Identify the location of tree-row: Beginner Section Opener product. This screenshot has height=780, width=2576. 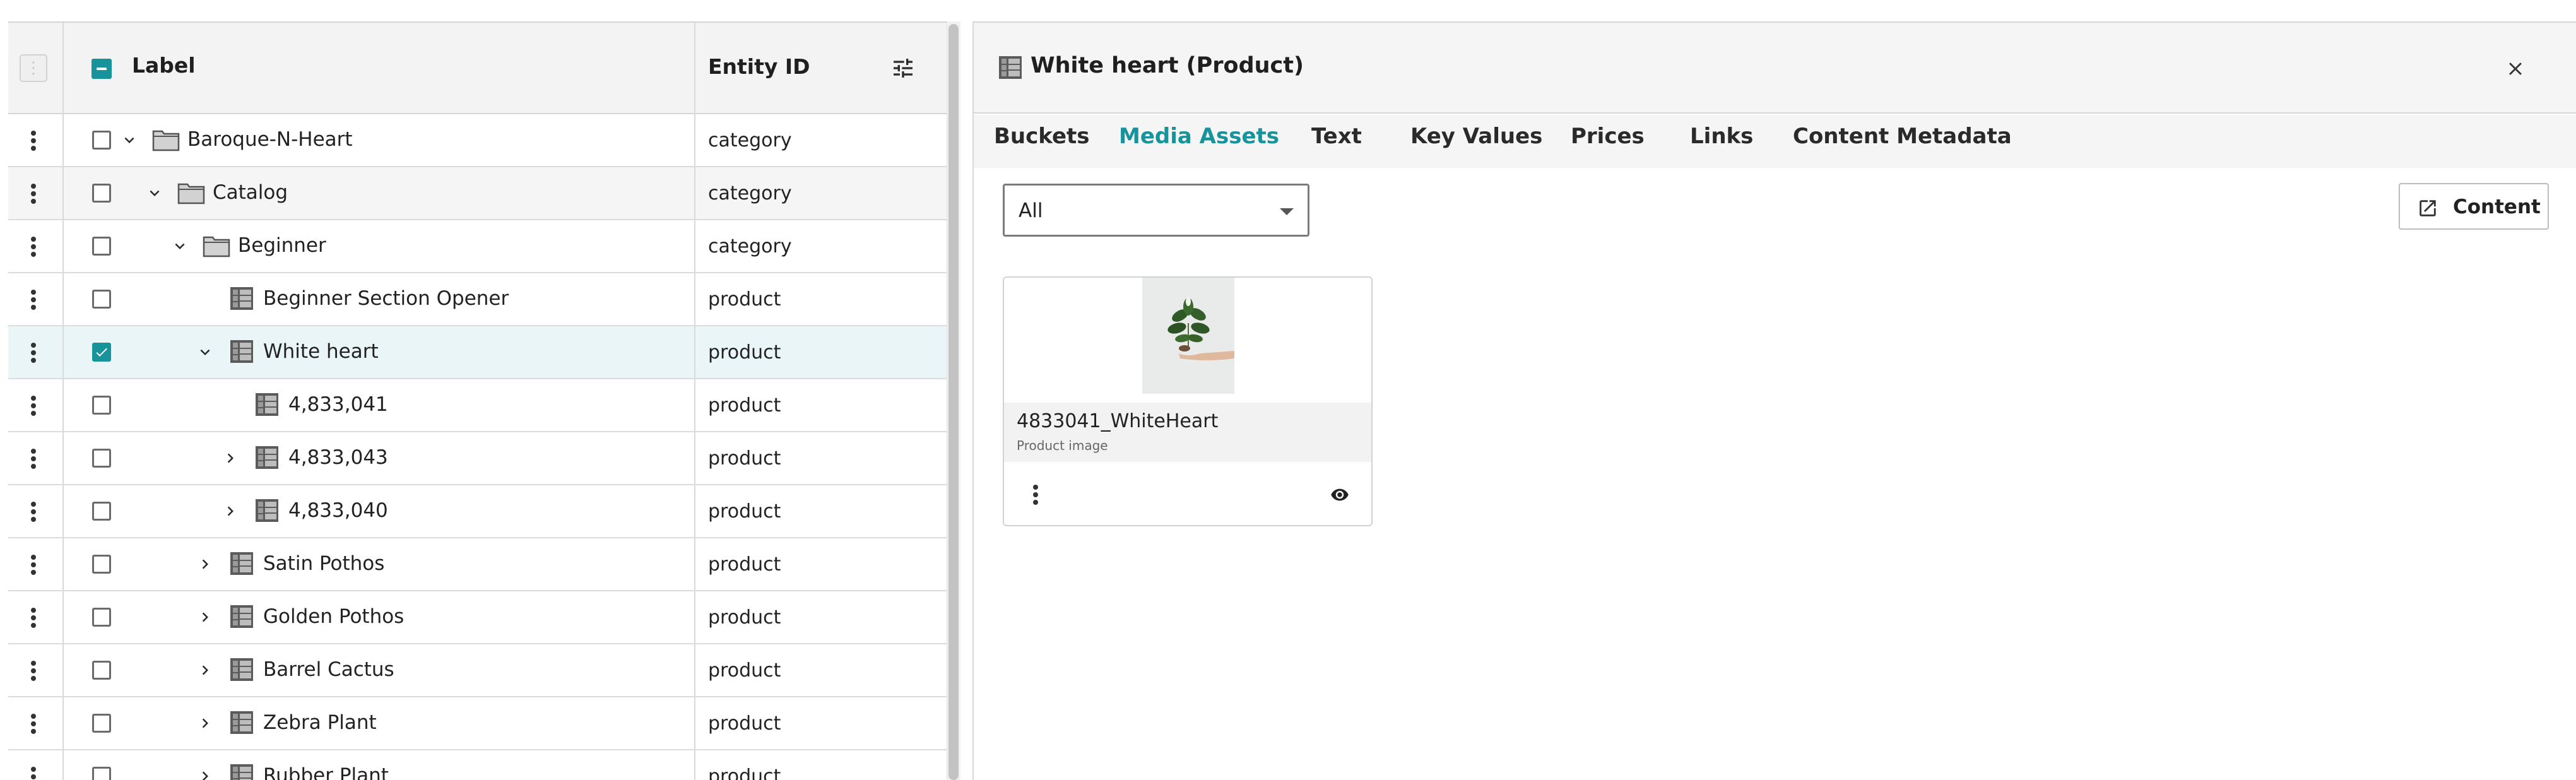
(477, 299).